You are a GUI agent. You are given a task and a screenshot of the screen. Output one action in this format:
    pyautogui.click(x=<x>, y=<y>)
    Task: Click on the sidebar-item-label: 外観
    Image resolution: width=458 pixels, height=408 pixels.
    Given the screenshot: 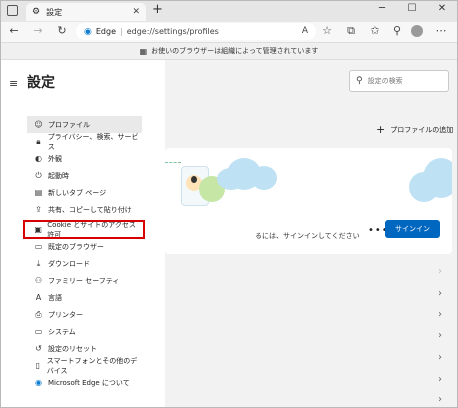 What is the action you would take?
    pyautogui.click(x=55, y=158)
    